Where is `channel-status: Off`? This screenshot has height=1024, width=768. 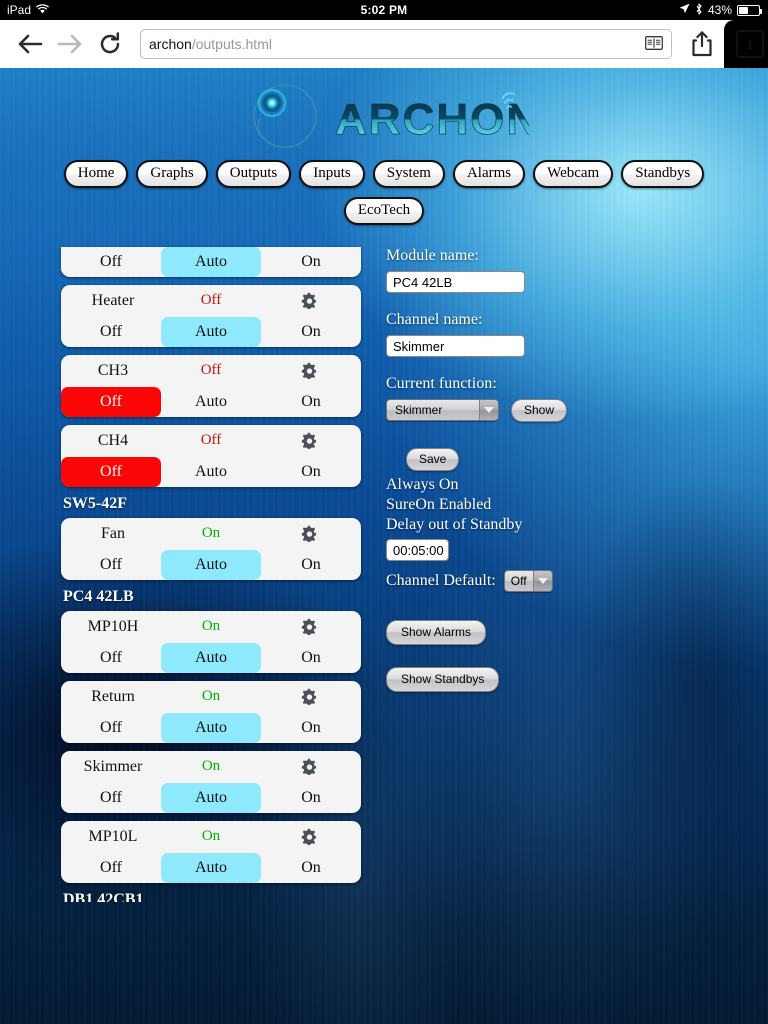
channel-status: Off is located at coordinates (211, 440).